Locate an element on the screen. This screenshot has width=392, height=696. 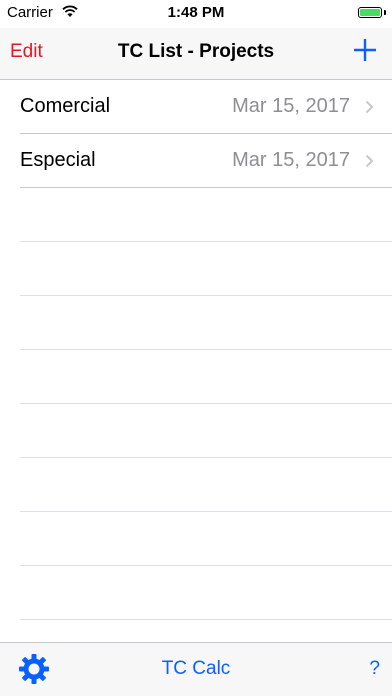
navigation-bar: Edit TC List - Projects is located at coordinates (196, 54).